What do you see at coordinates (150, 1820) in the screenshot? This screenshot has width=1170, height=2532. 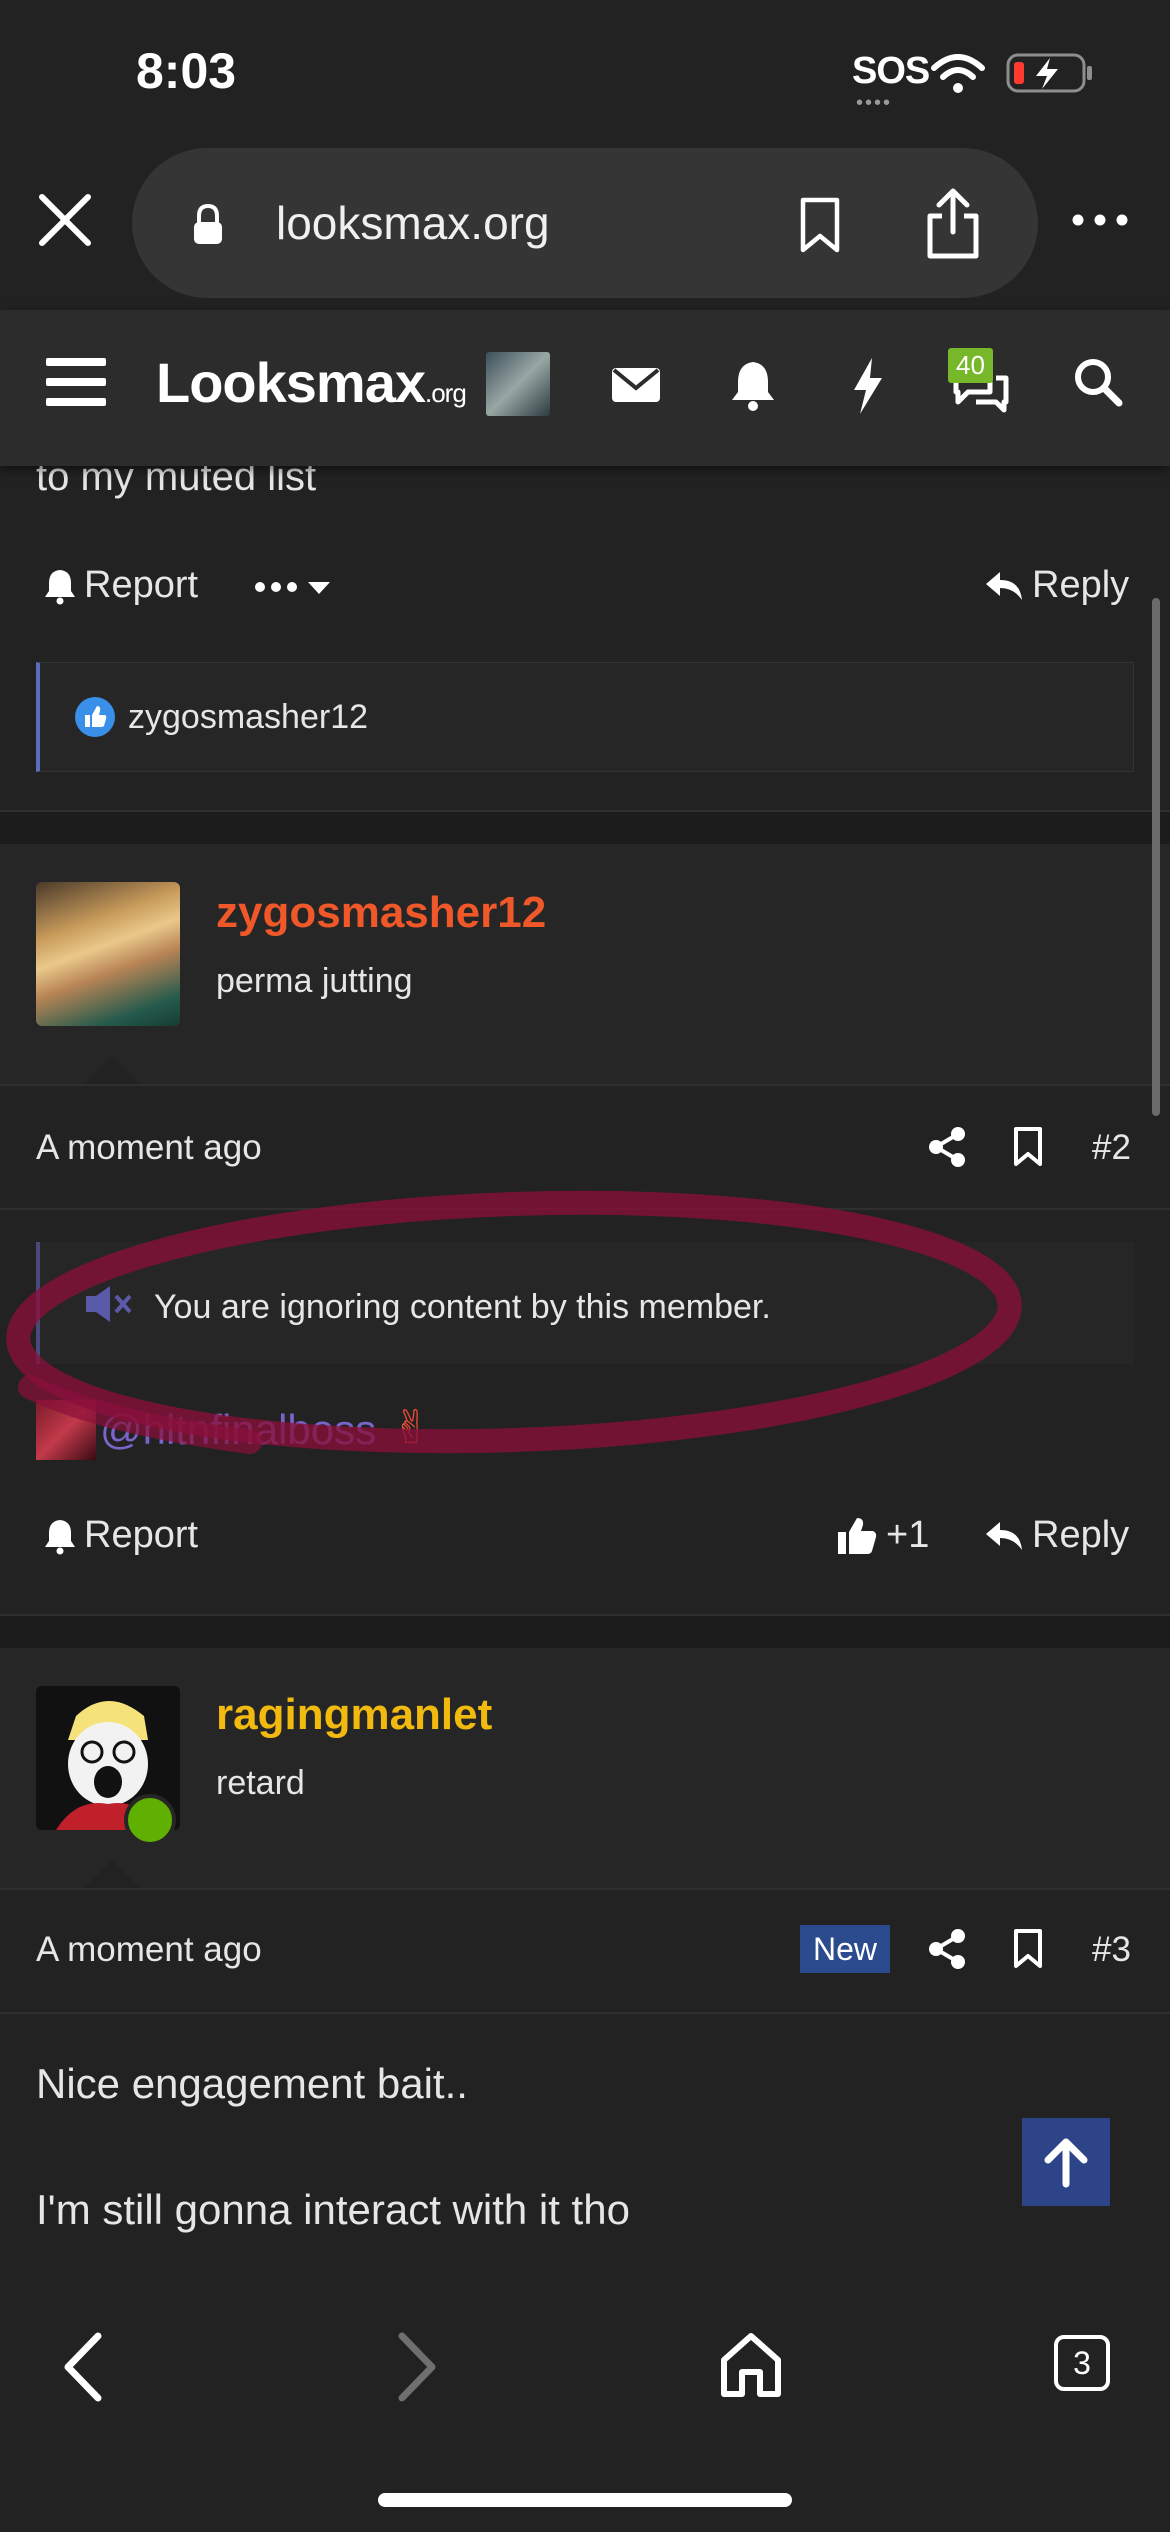 I see `online-status-indicator` at bounding box center [150, 1820].